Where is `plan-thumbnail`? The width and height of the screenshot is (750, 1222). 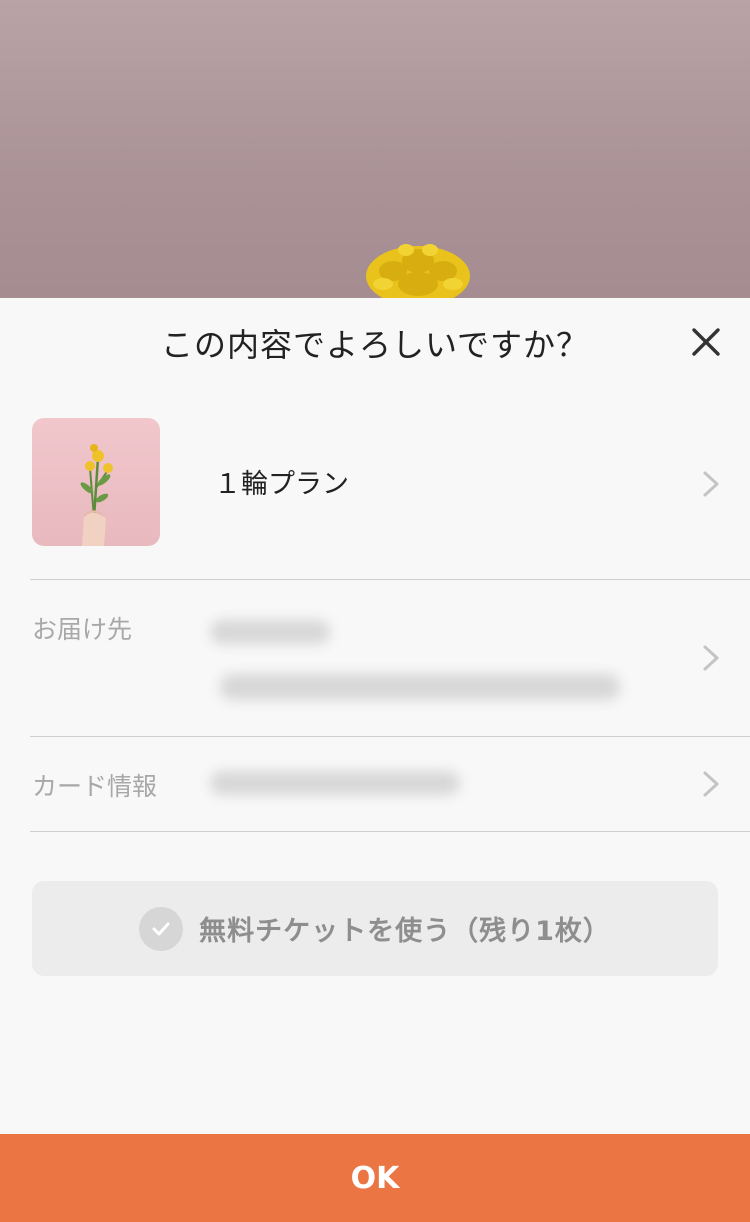 plan-thumbnail is located at coordinates (96, 482).